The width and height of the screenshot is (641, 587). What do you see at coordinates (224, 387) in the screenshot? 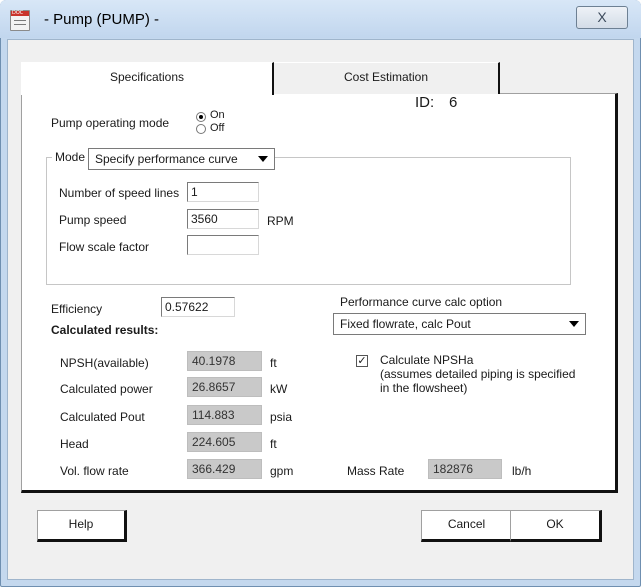
I see `power-value: 26.8657` at bounding box center [224, 387].